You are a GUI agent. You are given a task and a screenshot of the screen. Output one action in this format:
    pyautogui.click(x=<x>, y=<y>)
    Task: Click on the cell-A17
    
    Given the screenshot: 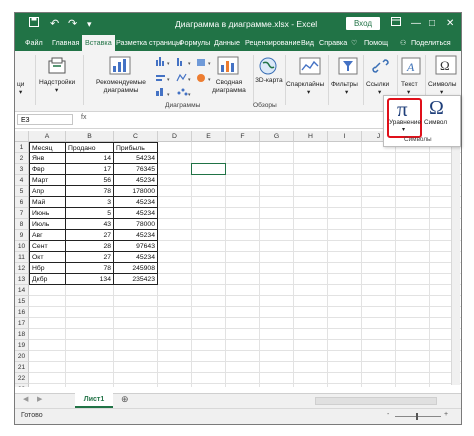 What is the action you would take?
    pyautogui.click(x=47, y=323)
    